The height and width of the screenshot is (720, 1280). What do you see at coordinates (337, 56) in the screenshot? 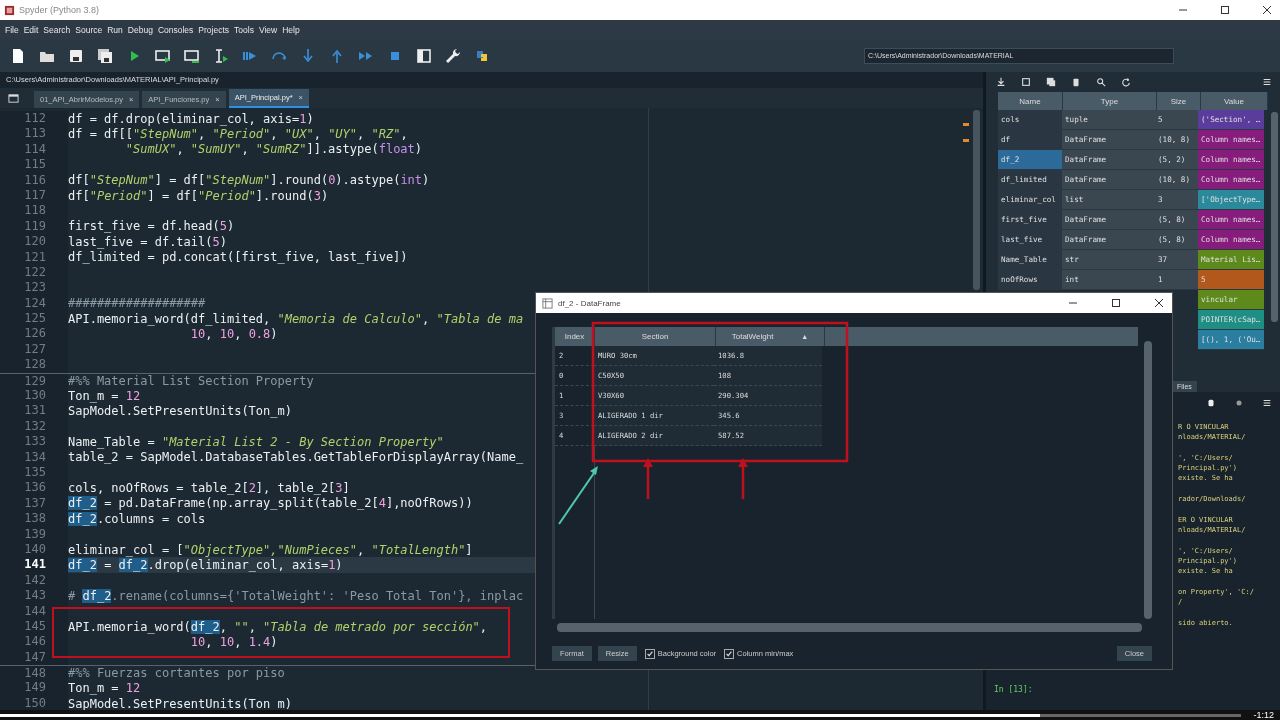
I see `up-arrow-icon` at bounding box center [337, 56].